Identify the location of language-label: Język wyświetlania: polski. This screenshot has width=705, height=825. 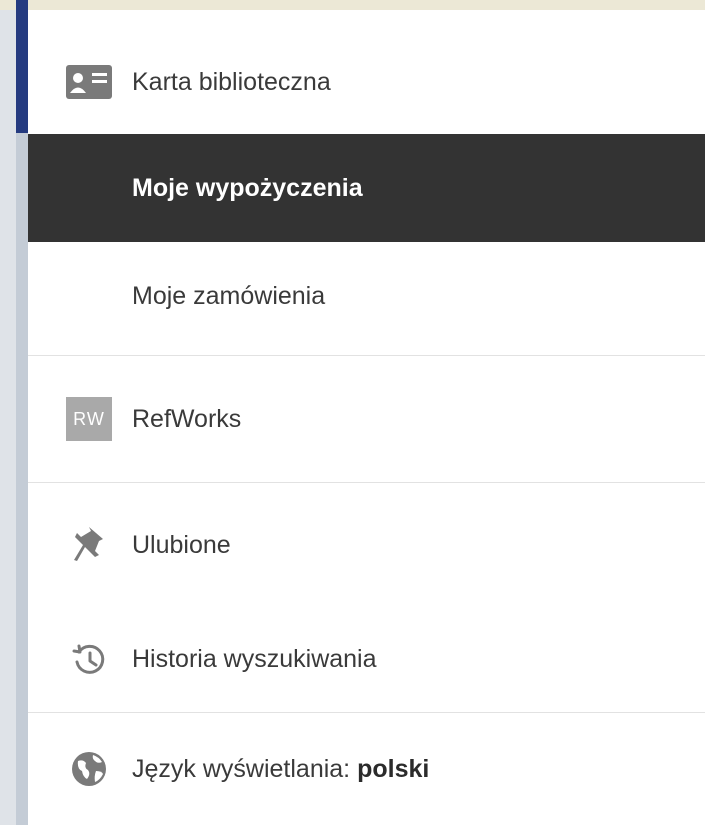
(280, 769).